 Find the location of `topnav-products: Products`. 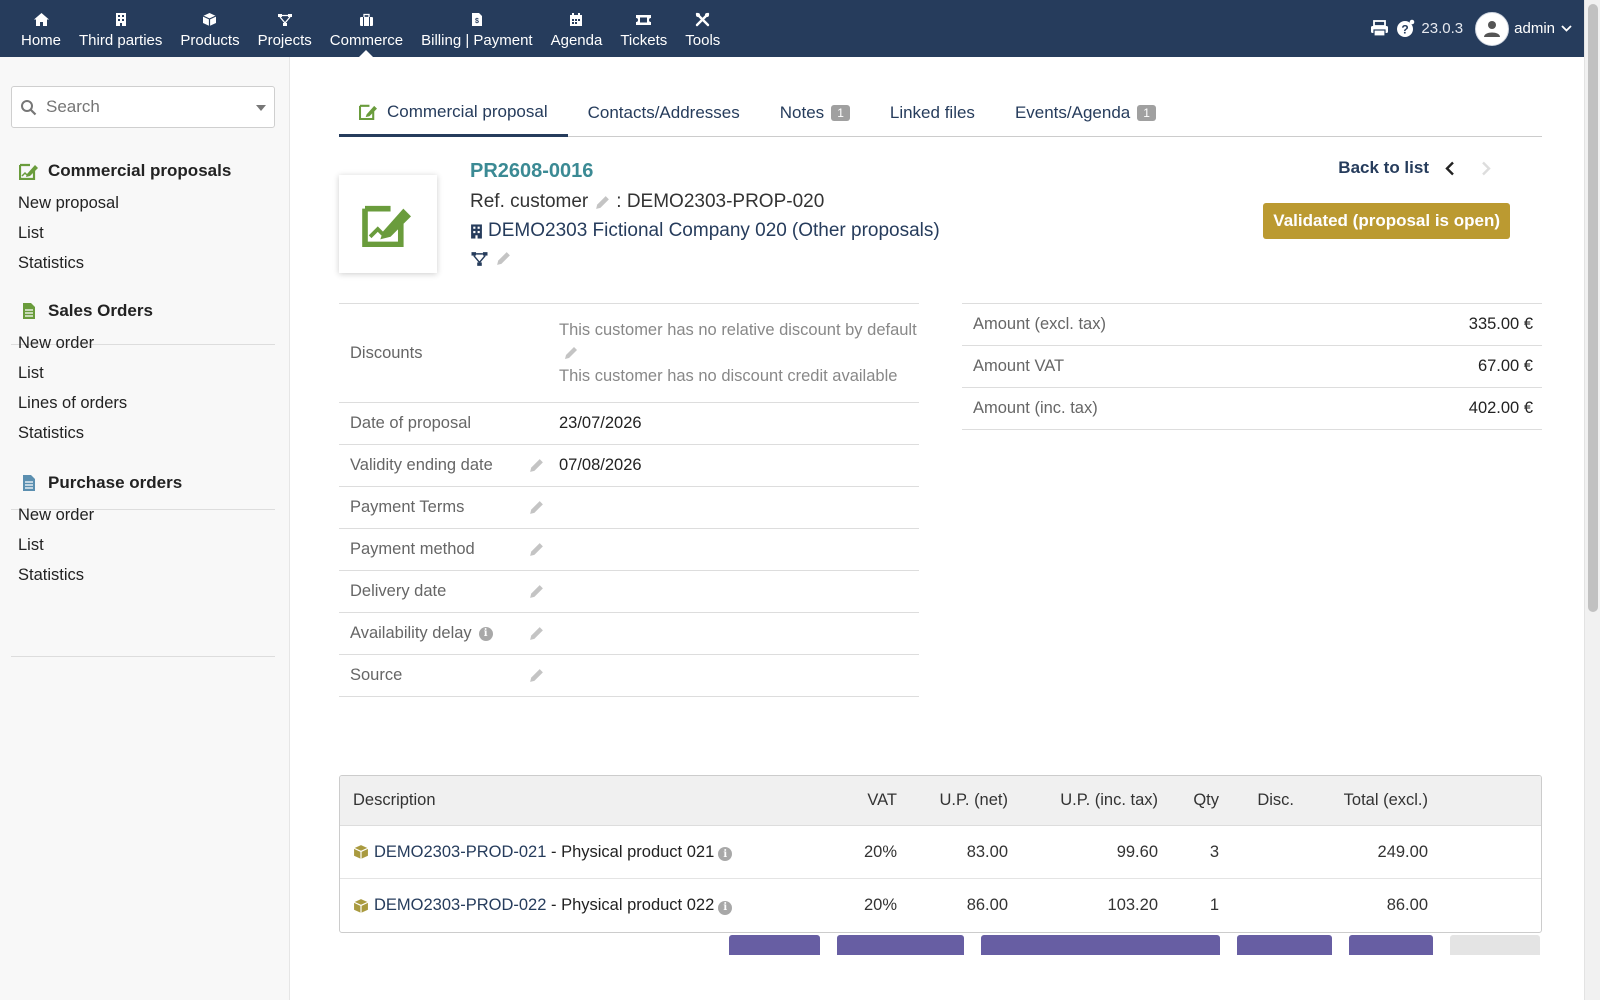

topnav-products: Products is located at coordinates (209, 28).